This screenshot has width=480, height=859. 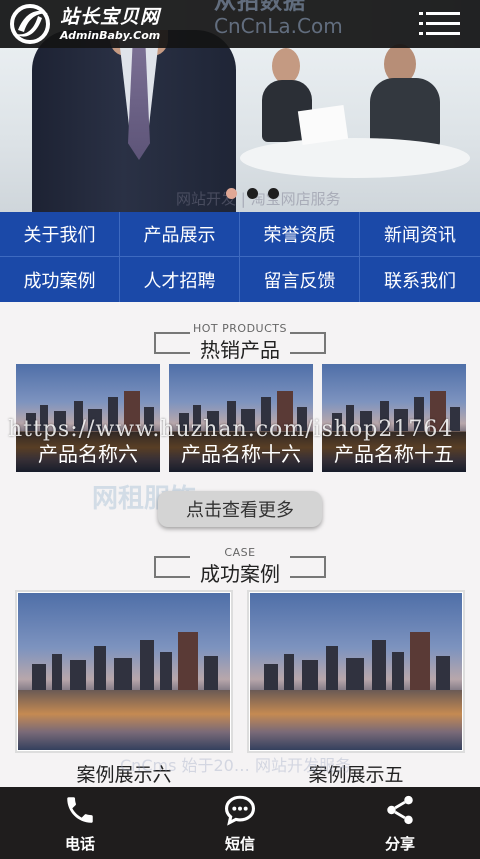 I want to click on main-nav: 关于我们 产品展示 荣誉资质 新闻资讯 成功案例 人才招聘 留言反馈 联系我们, so click(x=240, y=257).